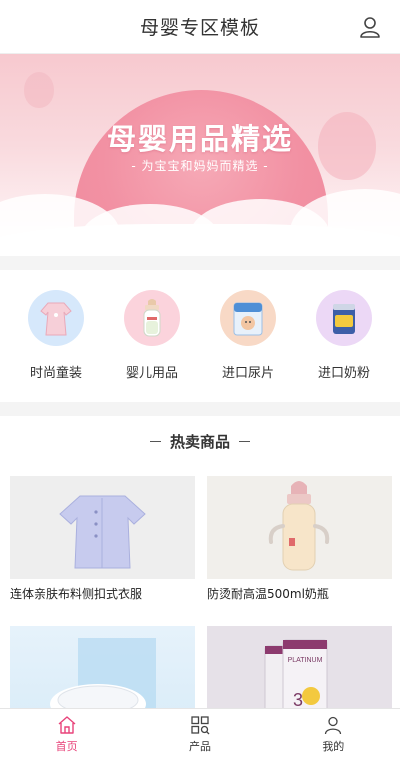 The height and width of the screenshot is (760, 400). I want to click on category-item-baby-supplies: 婴儿用品, so click(152, 337).